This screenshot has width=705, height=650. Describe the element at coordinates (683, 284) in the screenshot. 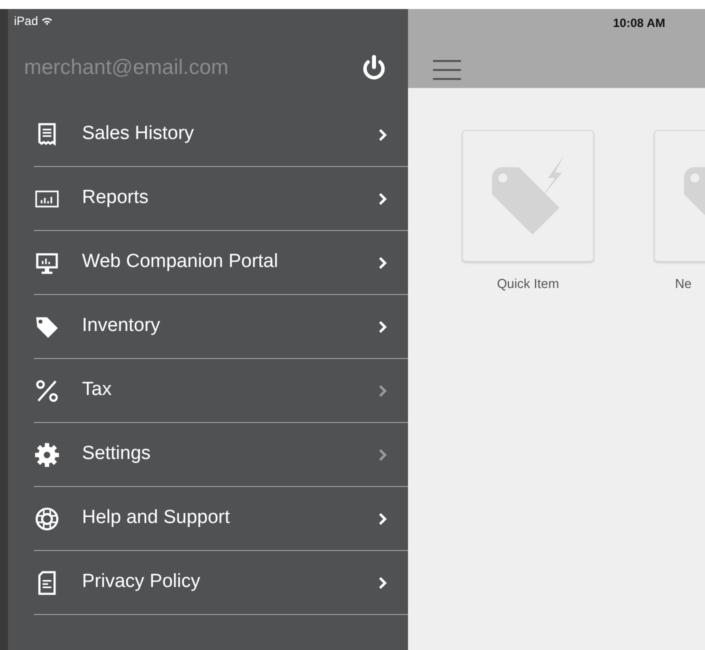

I see `tile-label: Ne` at that location.